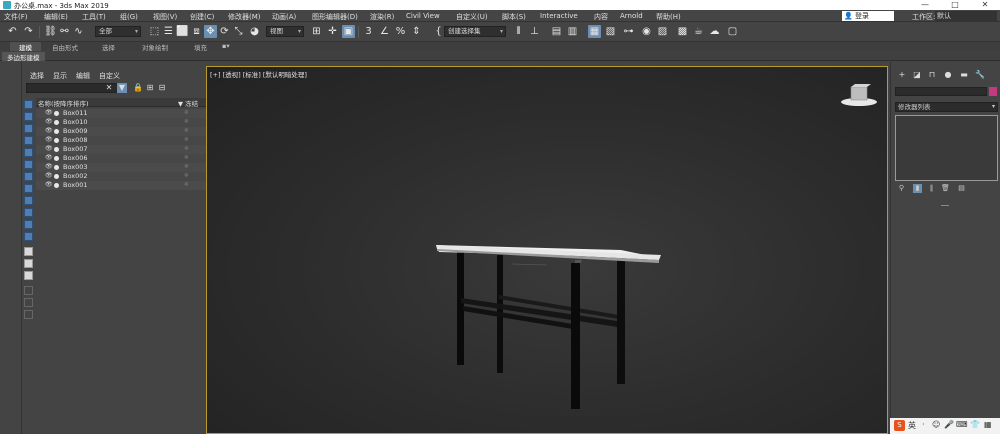  I want to click on sync-selection-icon: ⊟, so click(162, 88).